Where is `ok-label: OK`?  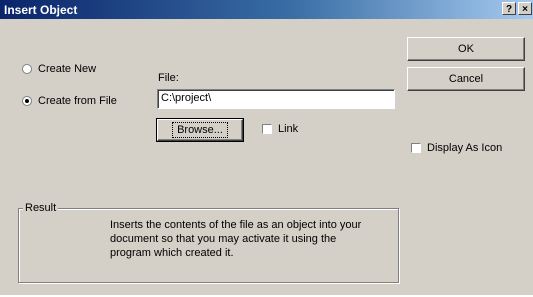 ok-label: OK is located at coordinates (466, 49).